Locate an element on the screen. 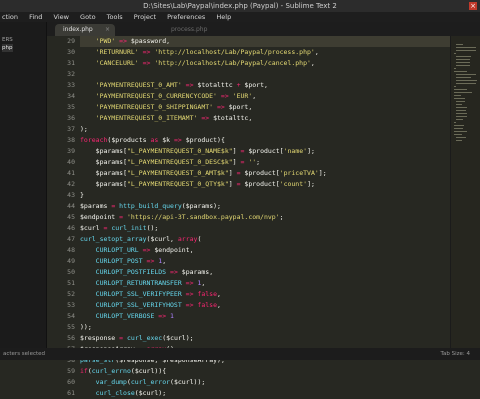 This screenshot has height=399, width=480. minimap is located at coordinates (465, 192).